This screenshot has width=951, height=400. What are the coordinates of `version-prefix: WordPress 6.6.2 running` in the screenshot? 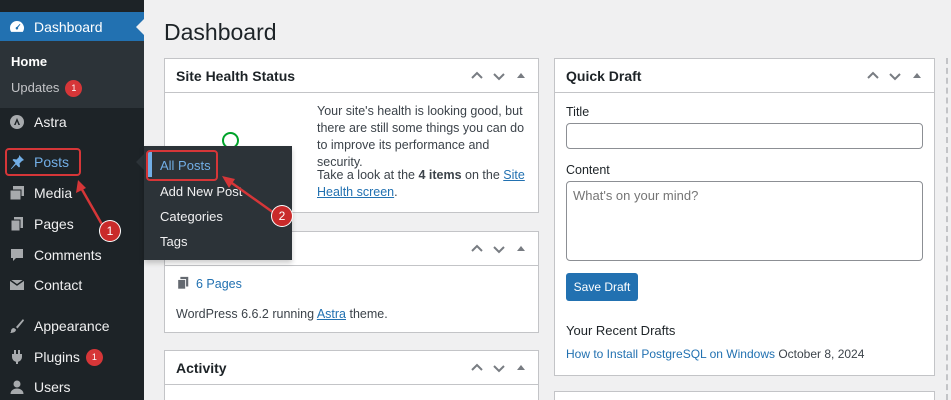 It's located at (246, 314).